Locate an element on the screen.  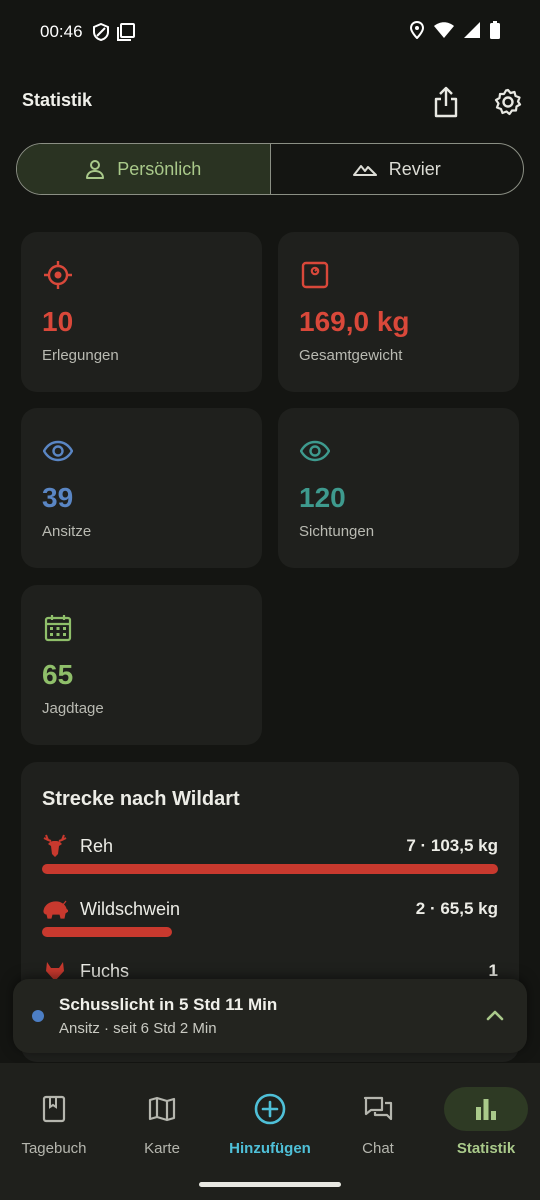
segment-revier: Revier is located at coordinates (397, 169).